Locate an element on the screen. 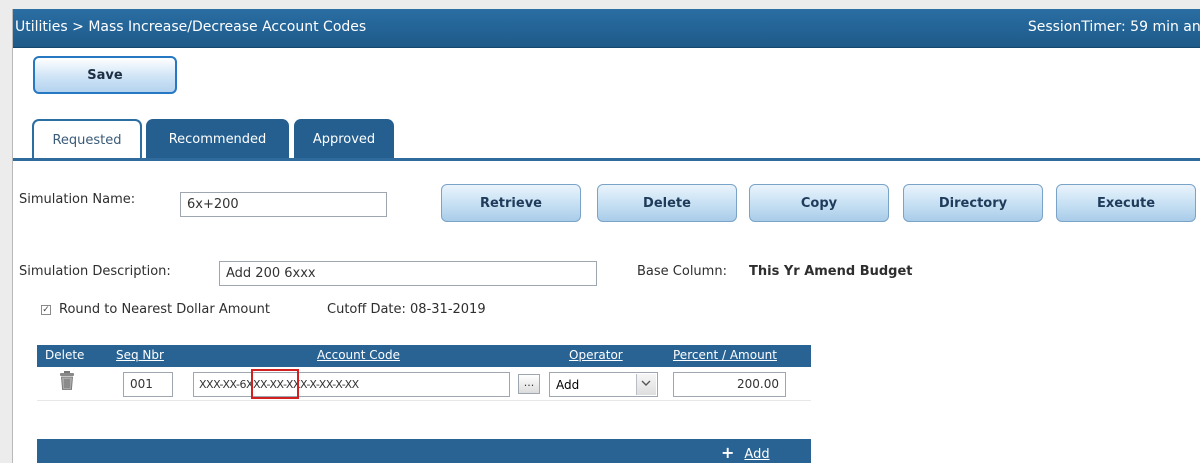 The image size is (1200, 463). session-timer: SessionTimer: 59 min and 5 is located at coordinates (1113, 27).